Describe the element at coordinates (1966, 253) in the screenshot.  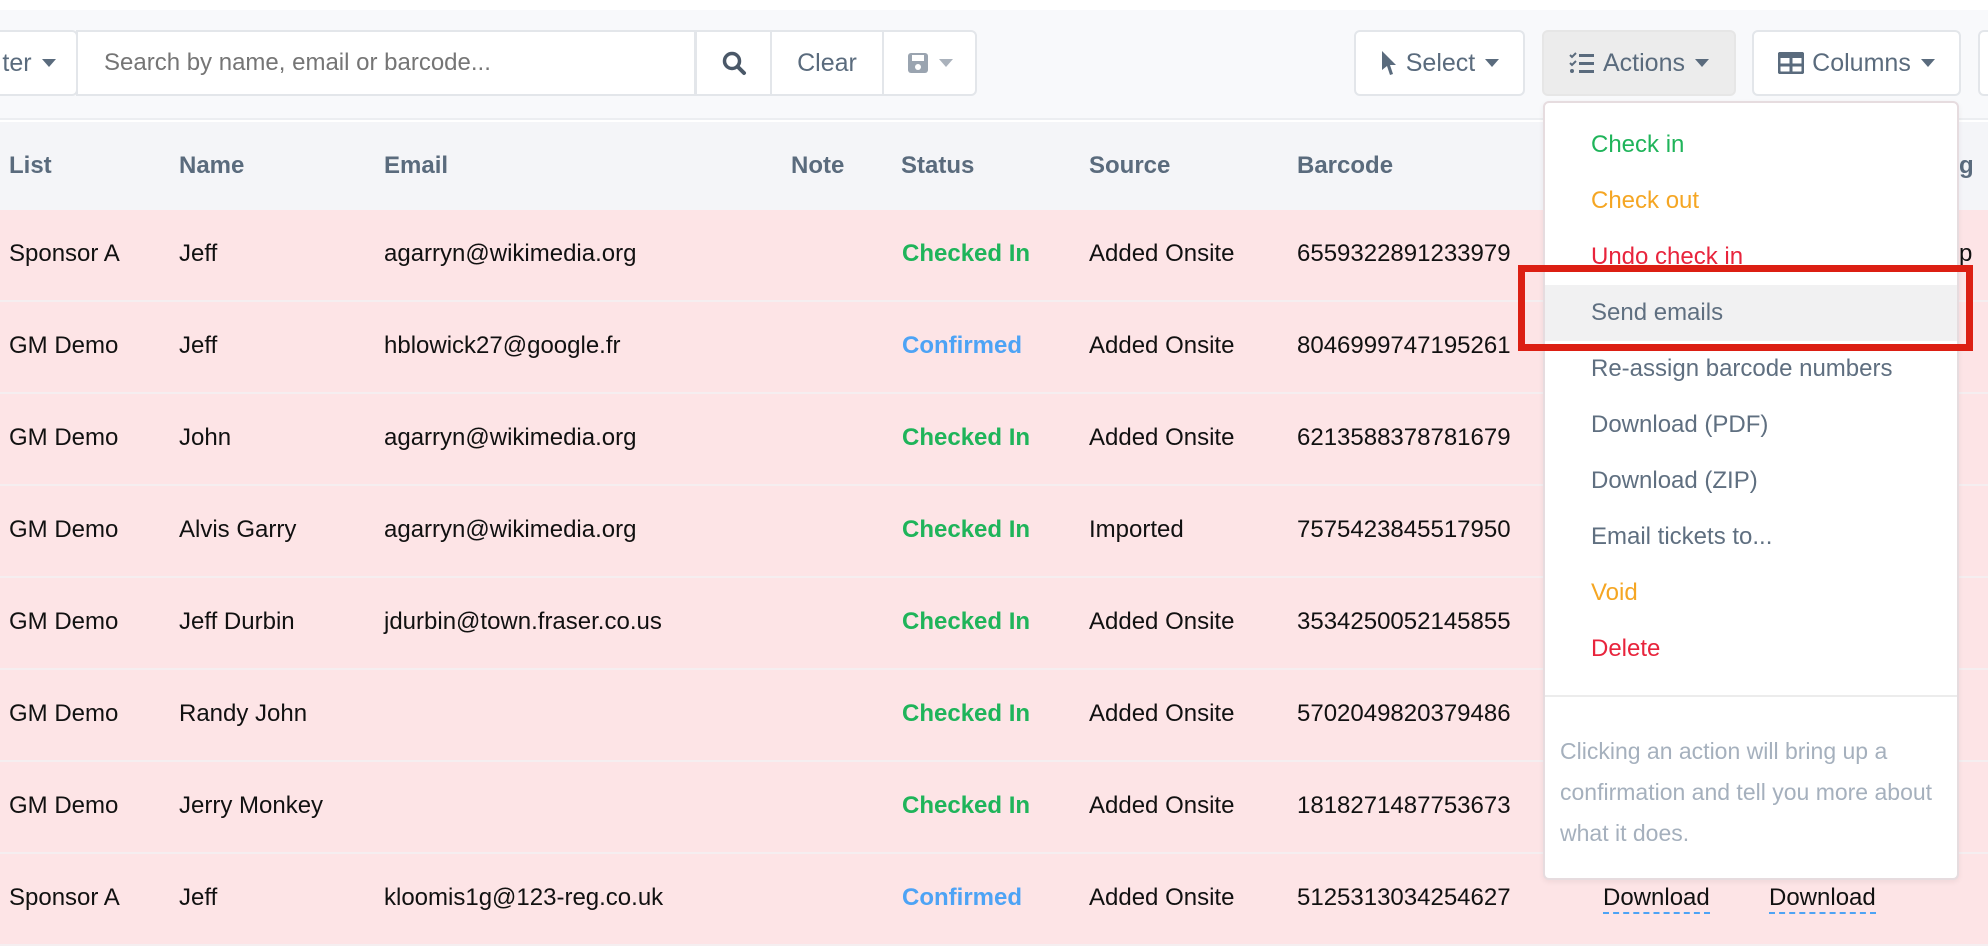
I see `cell-truncated: p` at that location.